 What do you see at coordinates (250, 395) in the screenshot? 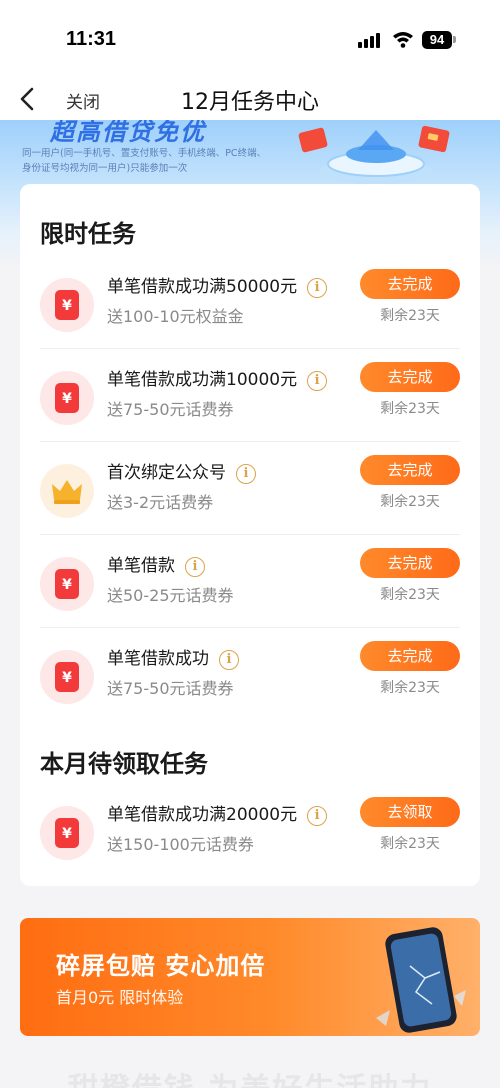
I see `task-row: ¥ 单笔借款成功满10000元 i 送75-50元话费券 去完成 剩余23天` at bounding box center [250, 395].